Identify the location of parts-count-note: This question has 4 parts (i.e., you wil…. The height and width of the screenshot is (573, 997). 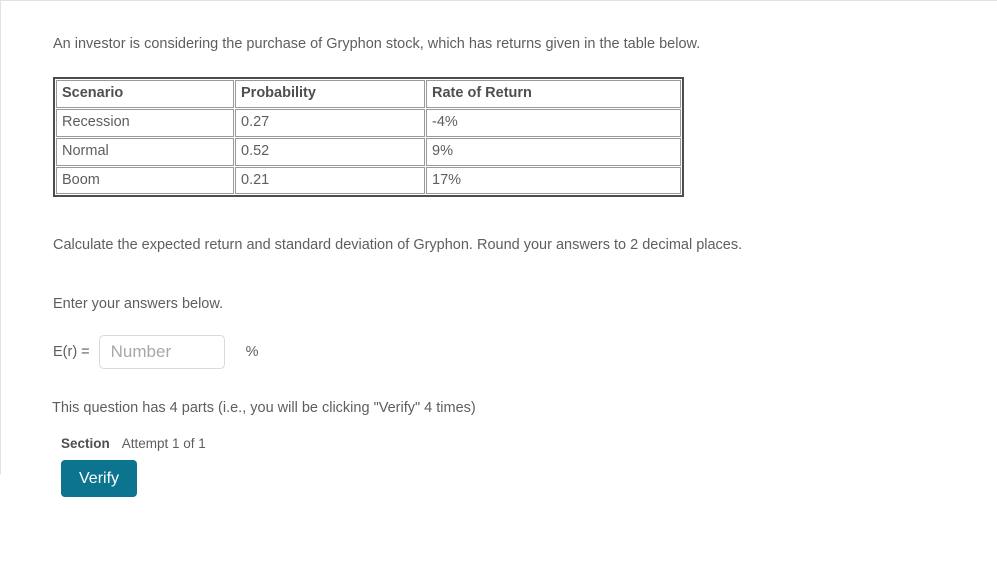
(264, 408).